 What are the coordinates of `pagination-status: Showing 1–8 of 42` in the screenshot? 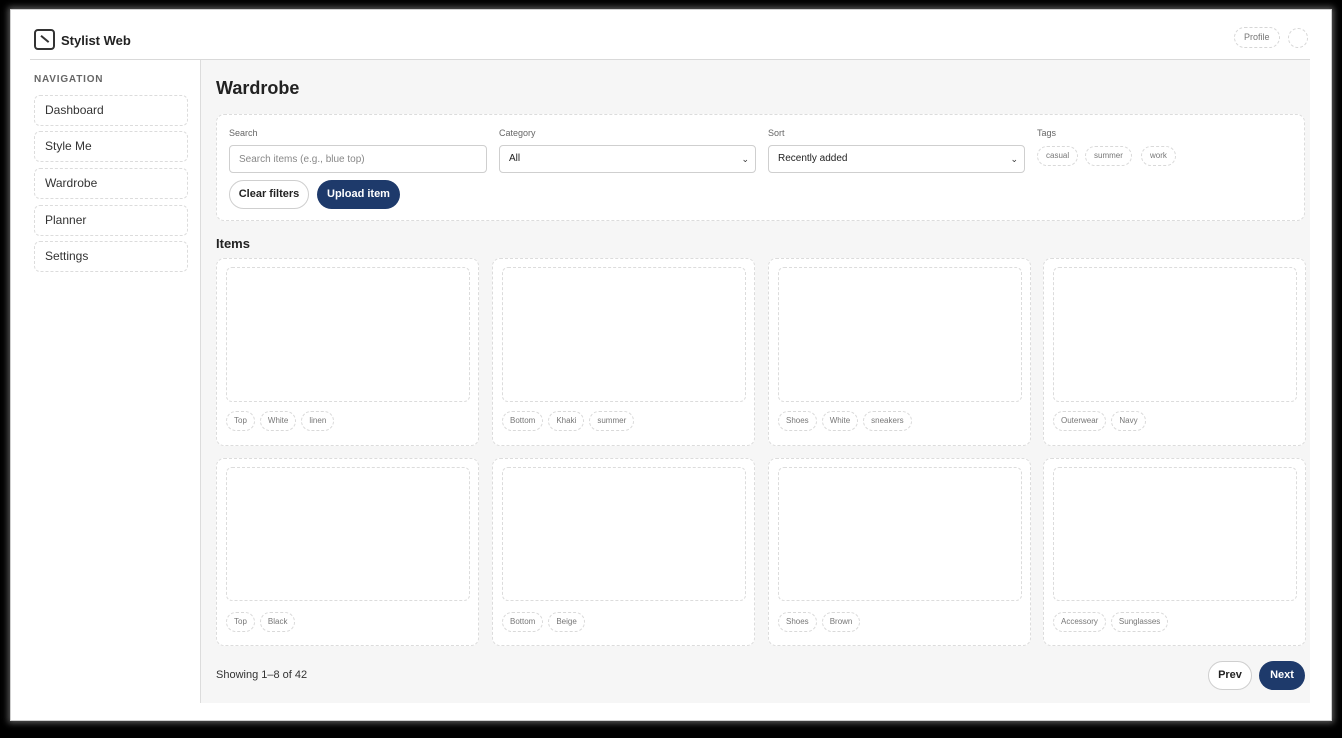 It's located at (262, 675).